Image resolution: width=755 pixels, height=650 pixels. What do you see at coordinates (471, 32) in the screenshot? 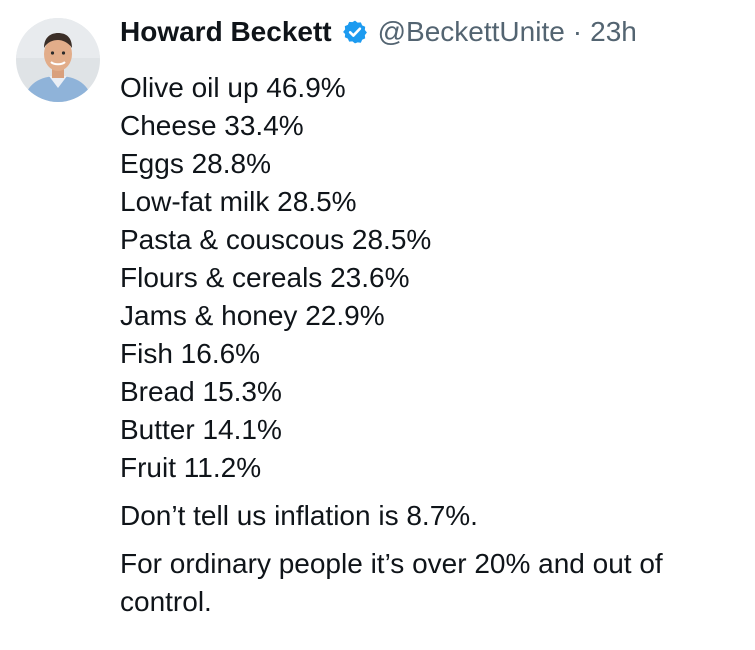
I see `user-handle: @BeckettUnite` at bounding box center [471, 32].